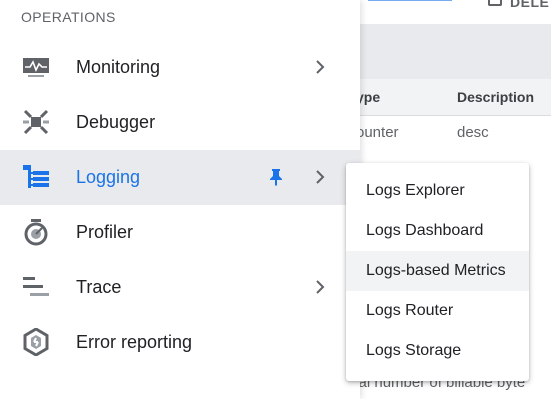 The height and width of the screenshot is (399, 551). I want to click on menu-item-label: Monitoring, so click(118, 67).